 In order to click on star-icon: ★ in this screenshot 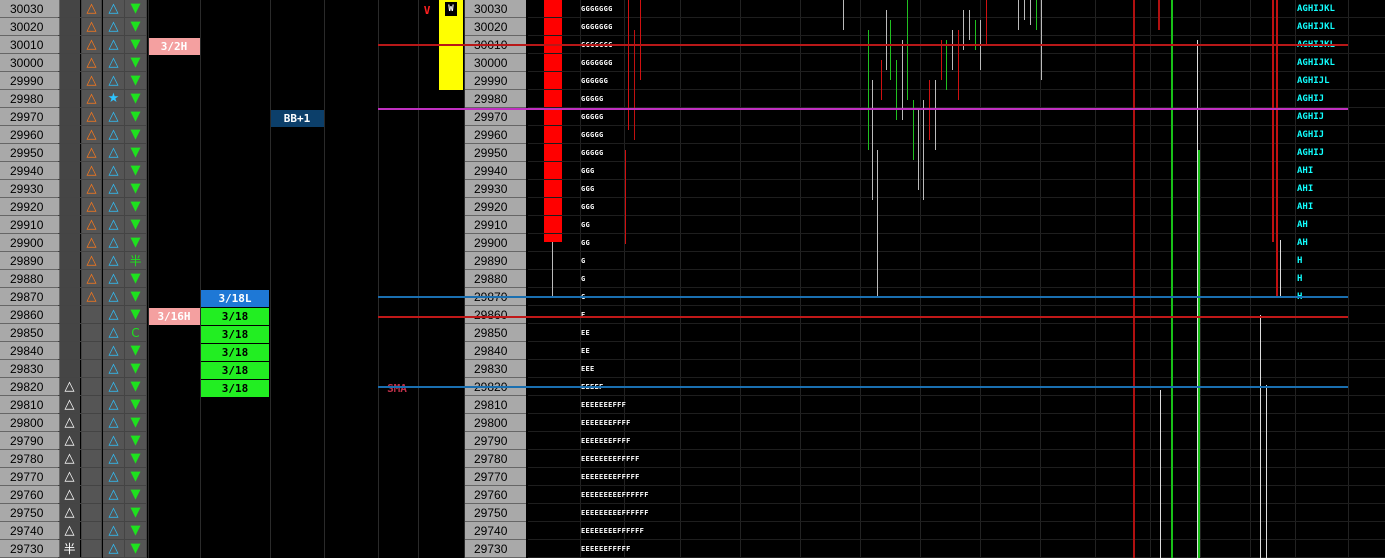, I will do `click(114, 99)`.